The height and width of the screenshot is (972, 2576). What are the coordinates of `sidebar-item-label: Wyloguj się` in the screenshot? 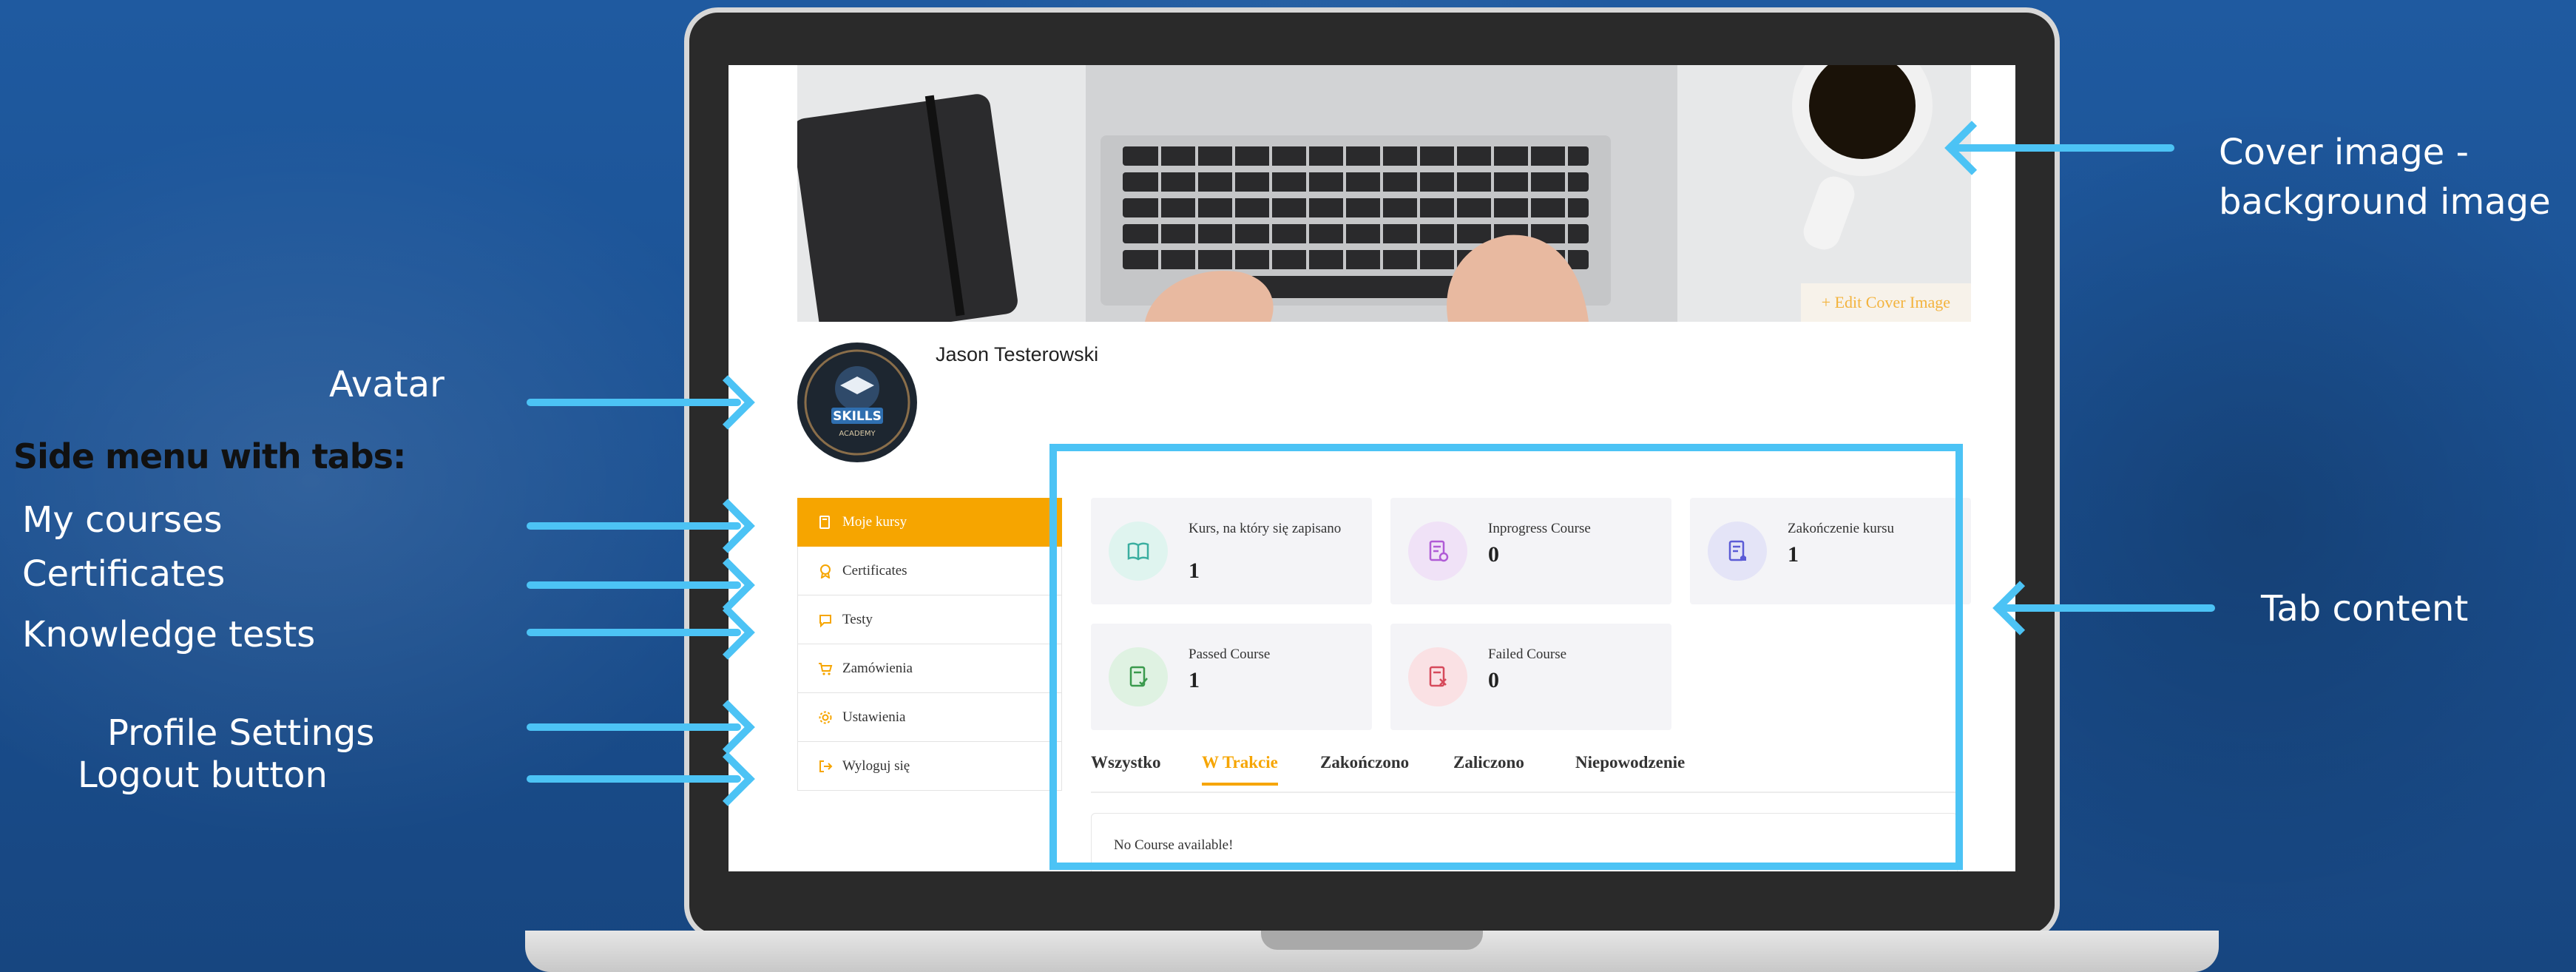 It's located at (876, 765).